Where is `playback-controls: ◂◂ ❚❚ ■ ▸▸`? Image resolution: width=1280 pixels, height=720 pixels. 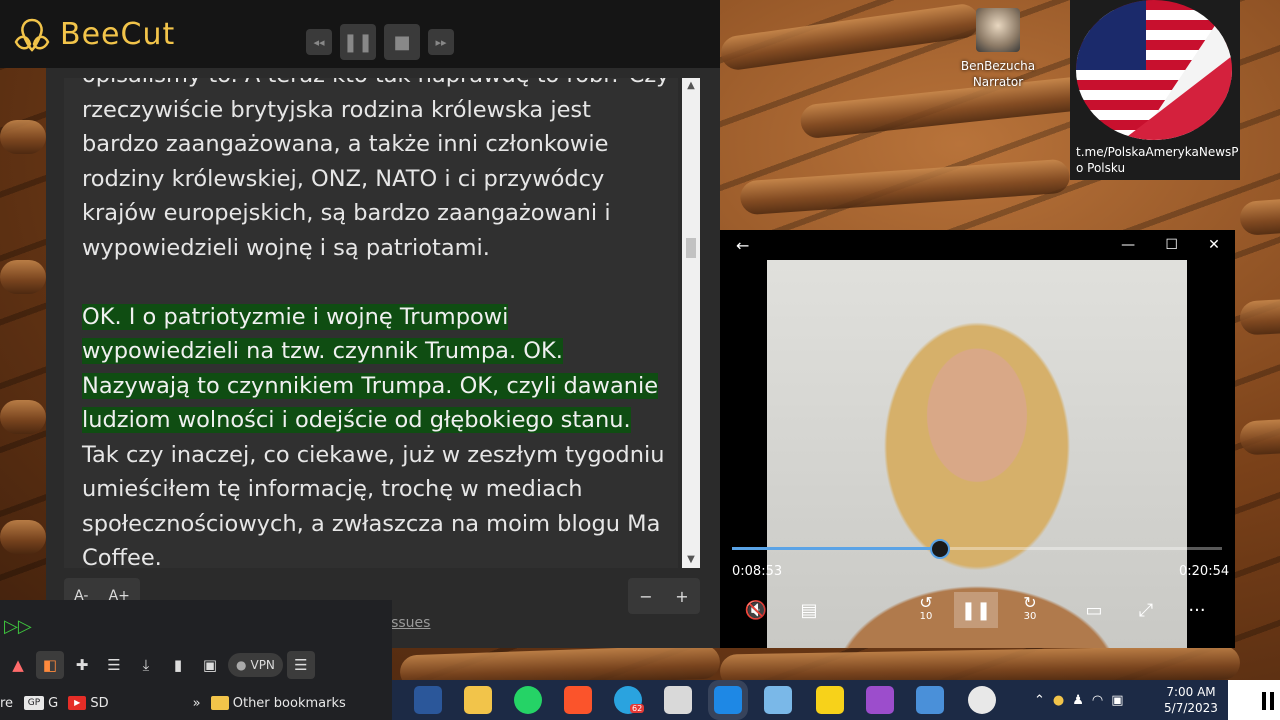 playback-controls: ◂◂ ❚❚ ■ ▸▸ is located at coordinates (380, 42).